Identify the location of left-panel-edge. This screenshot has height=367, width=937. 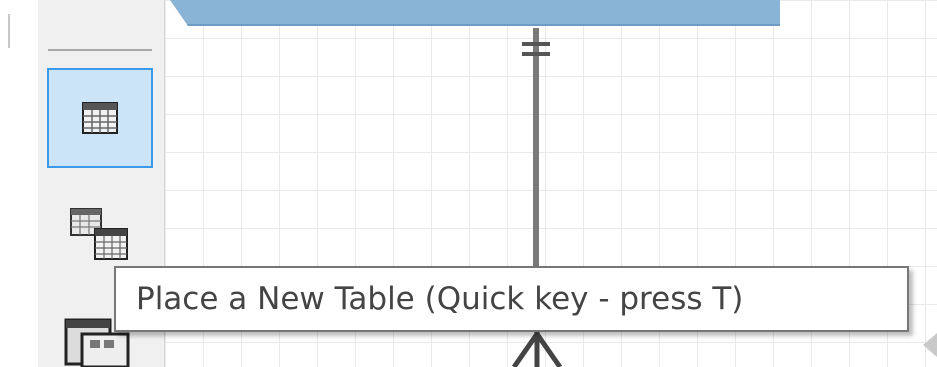
(19, 183).